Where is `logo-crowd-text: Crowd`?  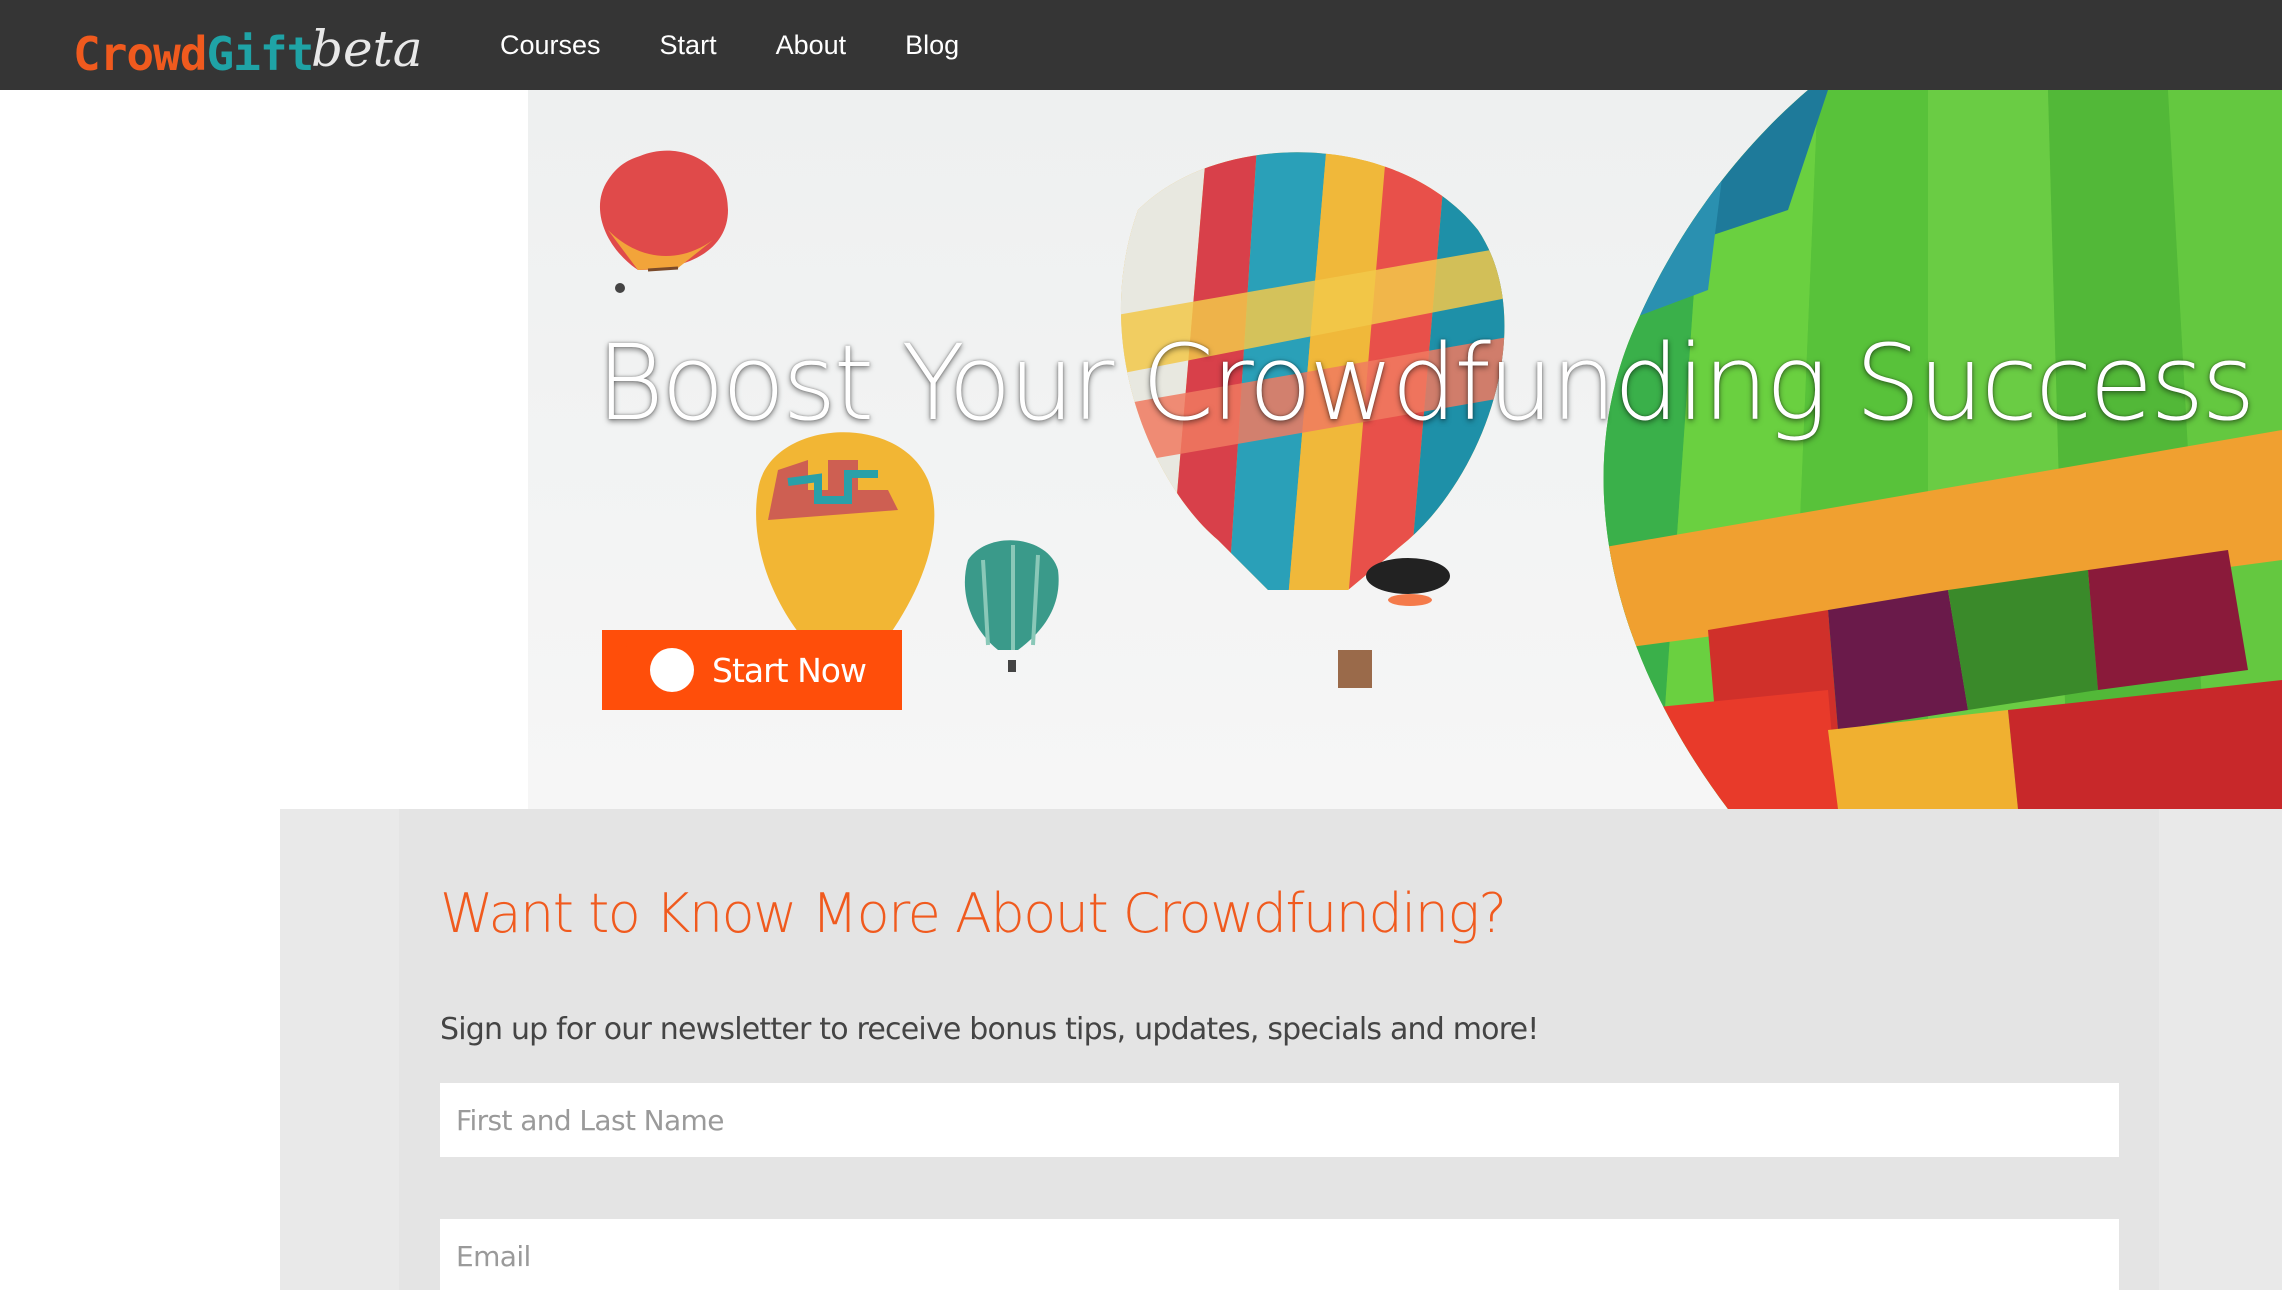 logo-crowd-text: Crowd is located at coordinates (140, 54).